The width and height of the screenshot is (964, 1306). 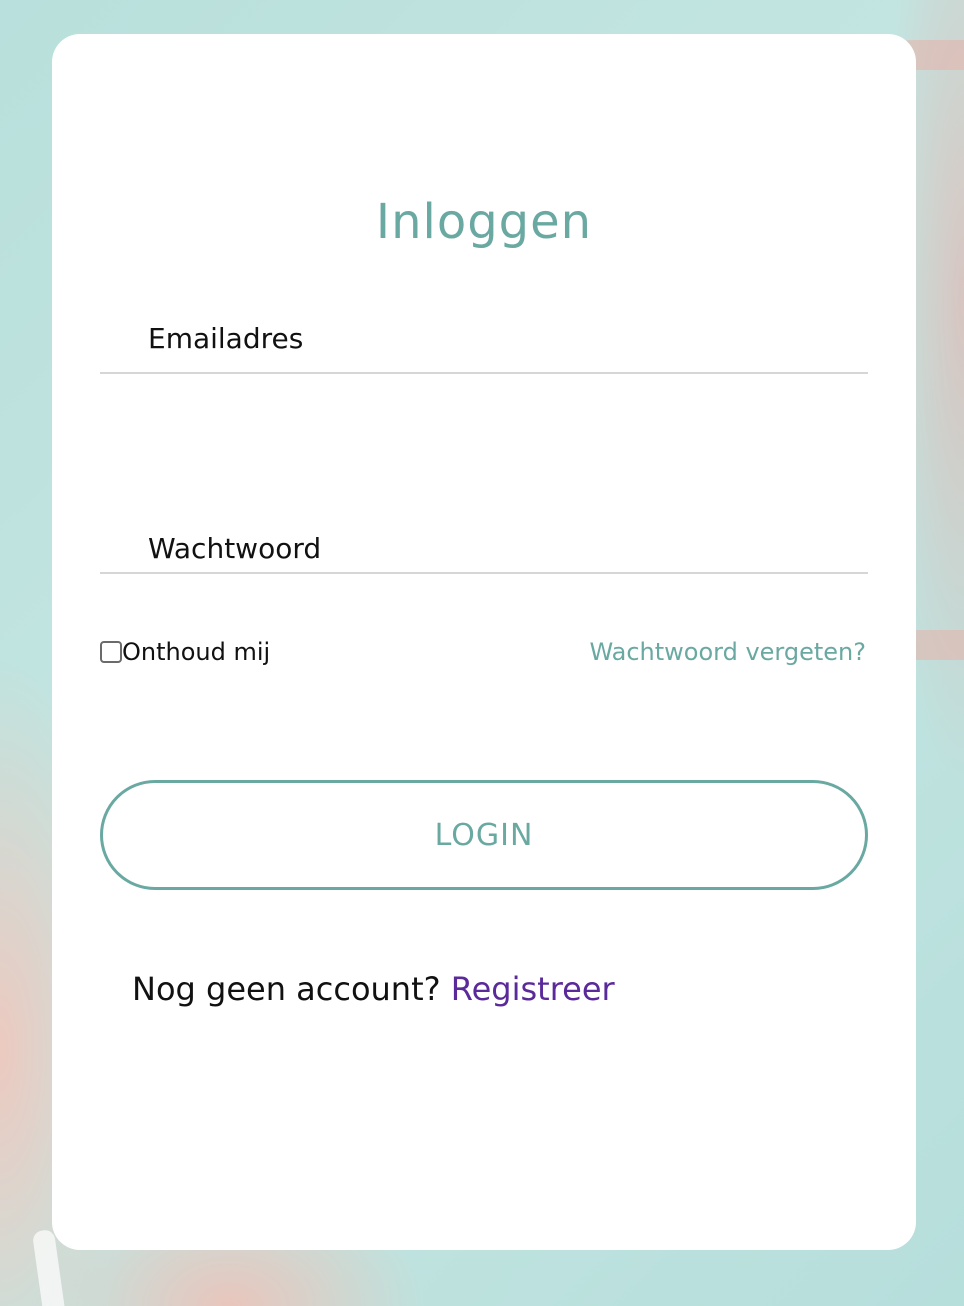 I want to click on register-prompt-text: Nog geen account?, so click(x=291, y=989).